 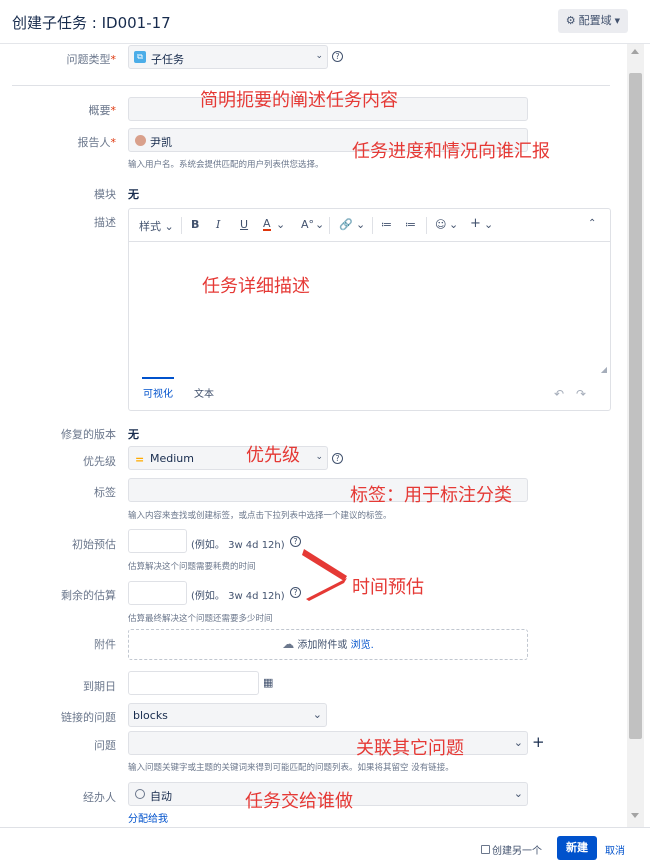 I want to click on collapse-toolbar-icon: ⌃, so click(x=592, y=223).